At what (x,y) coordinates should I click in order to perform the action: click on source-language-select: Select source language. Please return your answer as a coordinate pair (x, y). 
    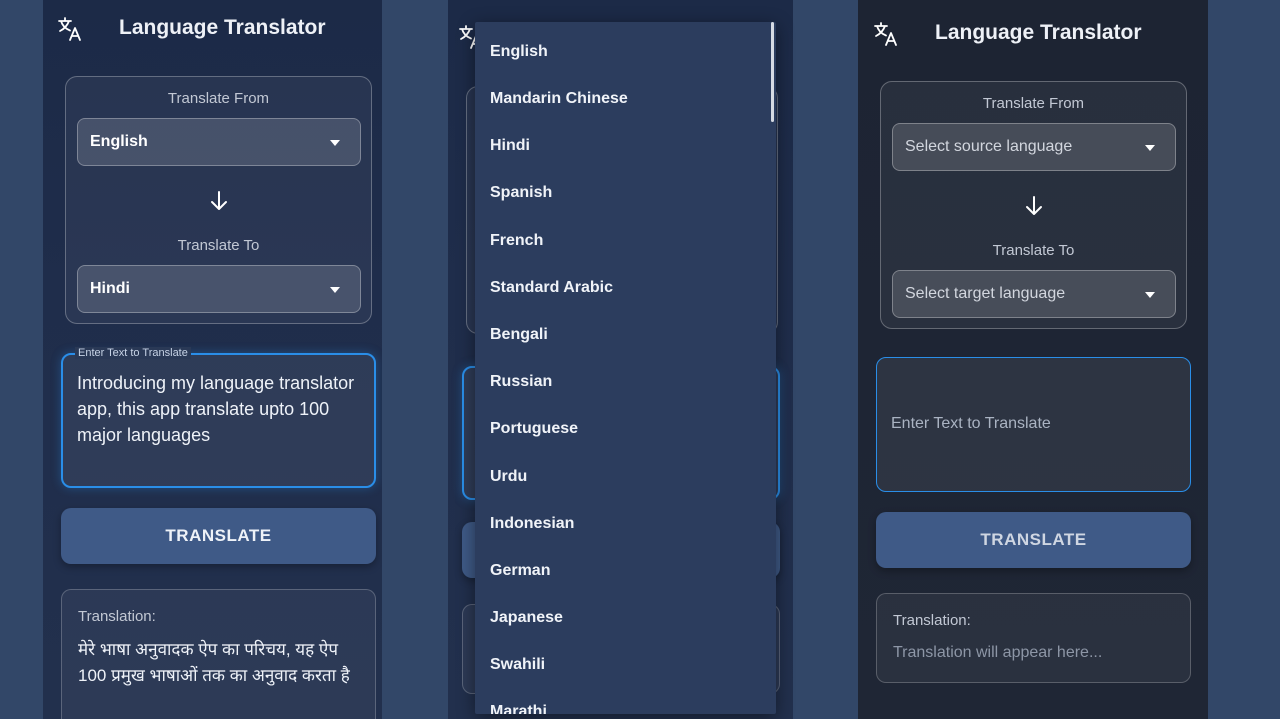
    Looking at the image, I should click on (1034, 147).